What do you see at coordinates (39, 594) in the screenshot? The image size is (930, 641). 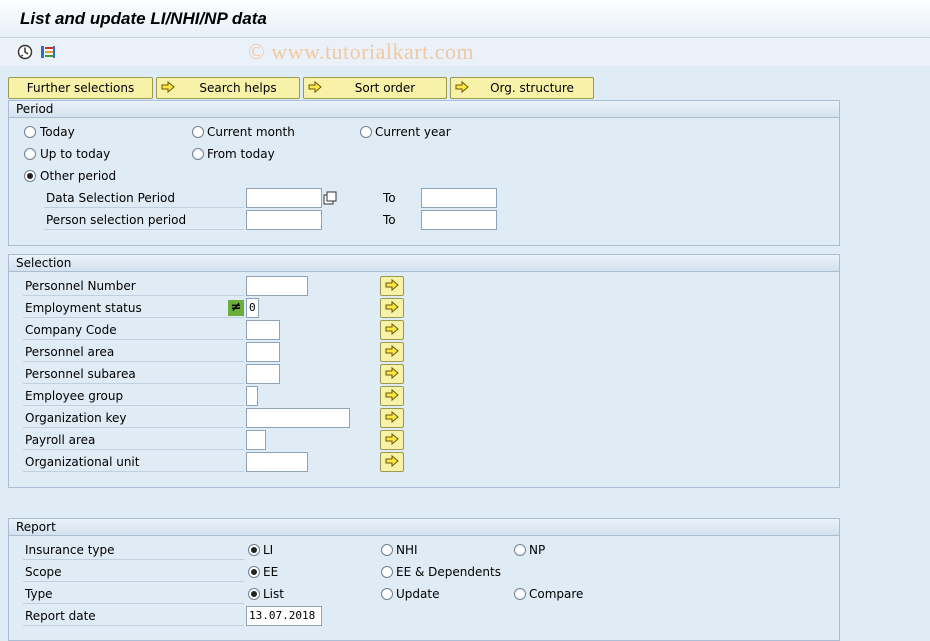 I see `type-label: Type` at bounding box center [39, 594].